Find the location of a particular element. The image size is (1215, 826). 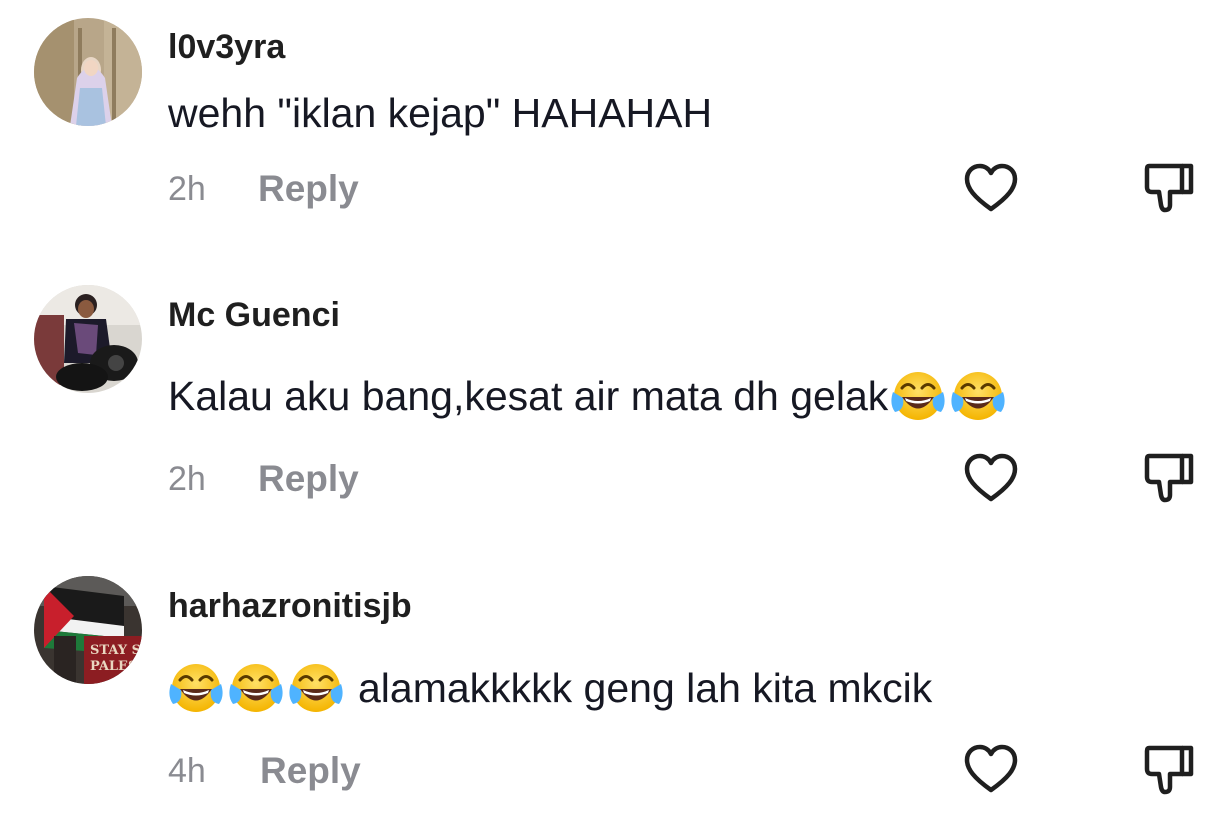

comment-text: alamakkkkk geng lah kita mkcik is located at coordinates (550, 688).